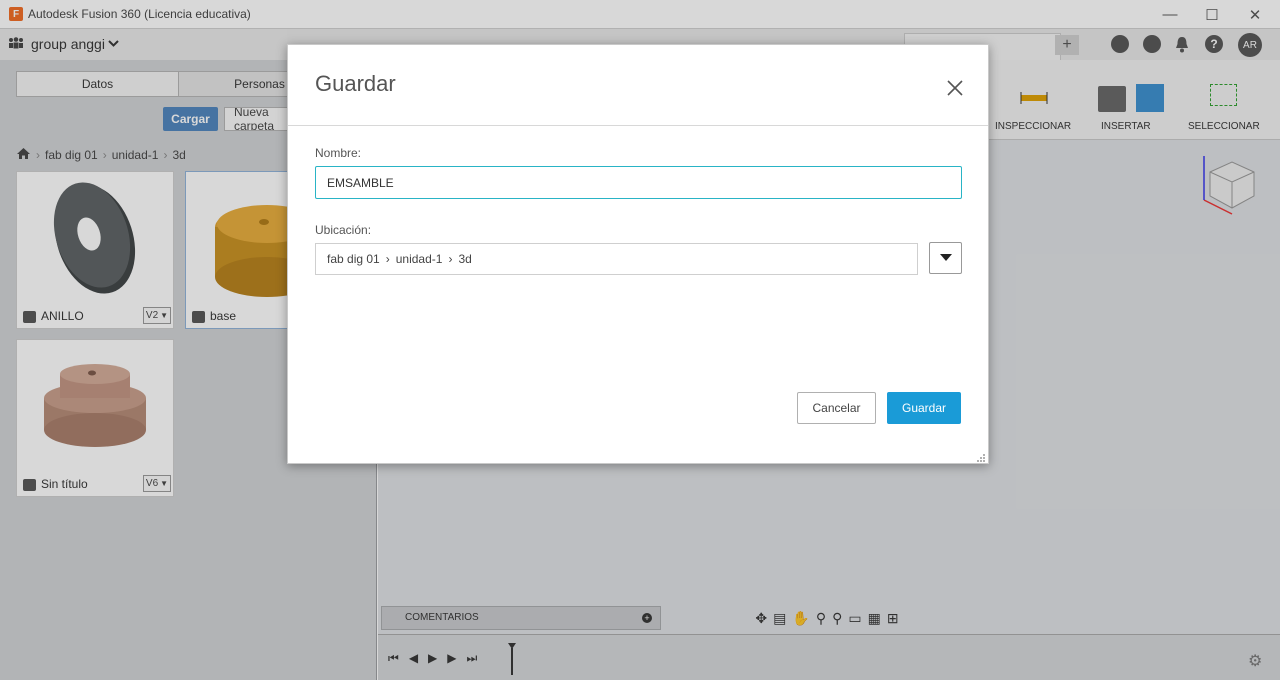  What do you see at coordinates (836, 408) in the screenshot?
I see `cancel-button: Cancelar` at bounding box center [836, 408].